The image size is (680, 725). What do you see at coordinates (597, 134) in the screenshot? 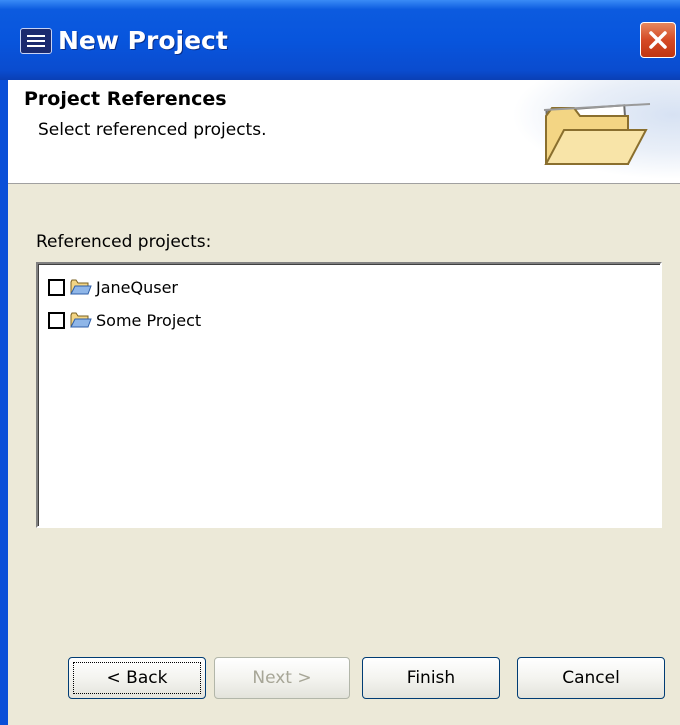
I see `open-folder-icon` at bounding box center [597, 134].